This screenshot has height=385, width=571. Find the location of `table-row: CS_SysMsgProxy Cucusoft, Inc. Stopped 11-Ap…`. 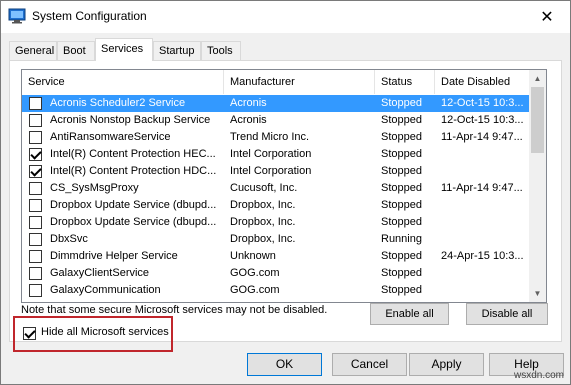

table-row: CS_SysMsgProxy Cucusoft, Inc. Stopped 11-Ap… is located at coordinates (276, 188).